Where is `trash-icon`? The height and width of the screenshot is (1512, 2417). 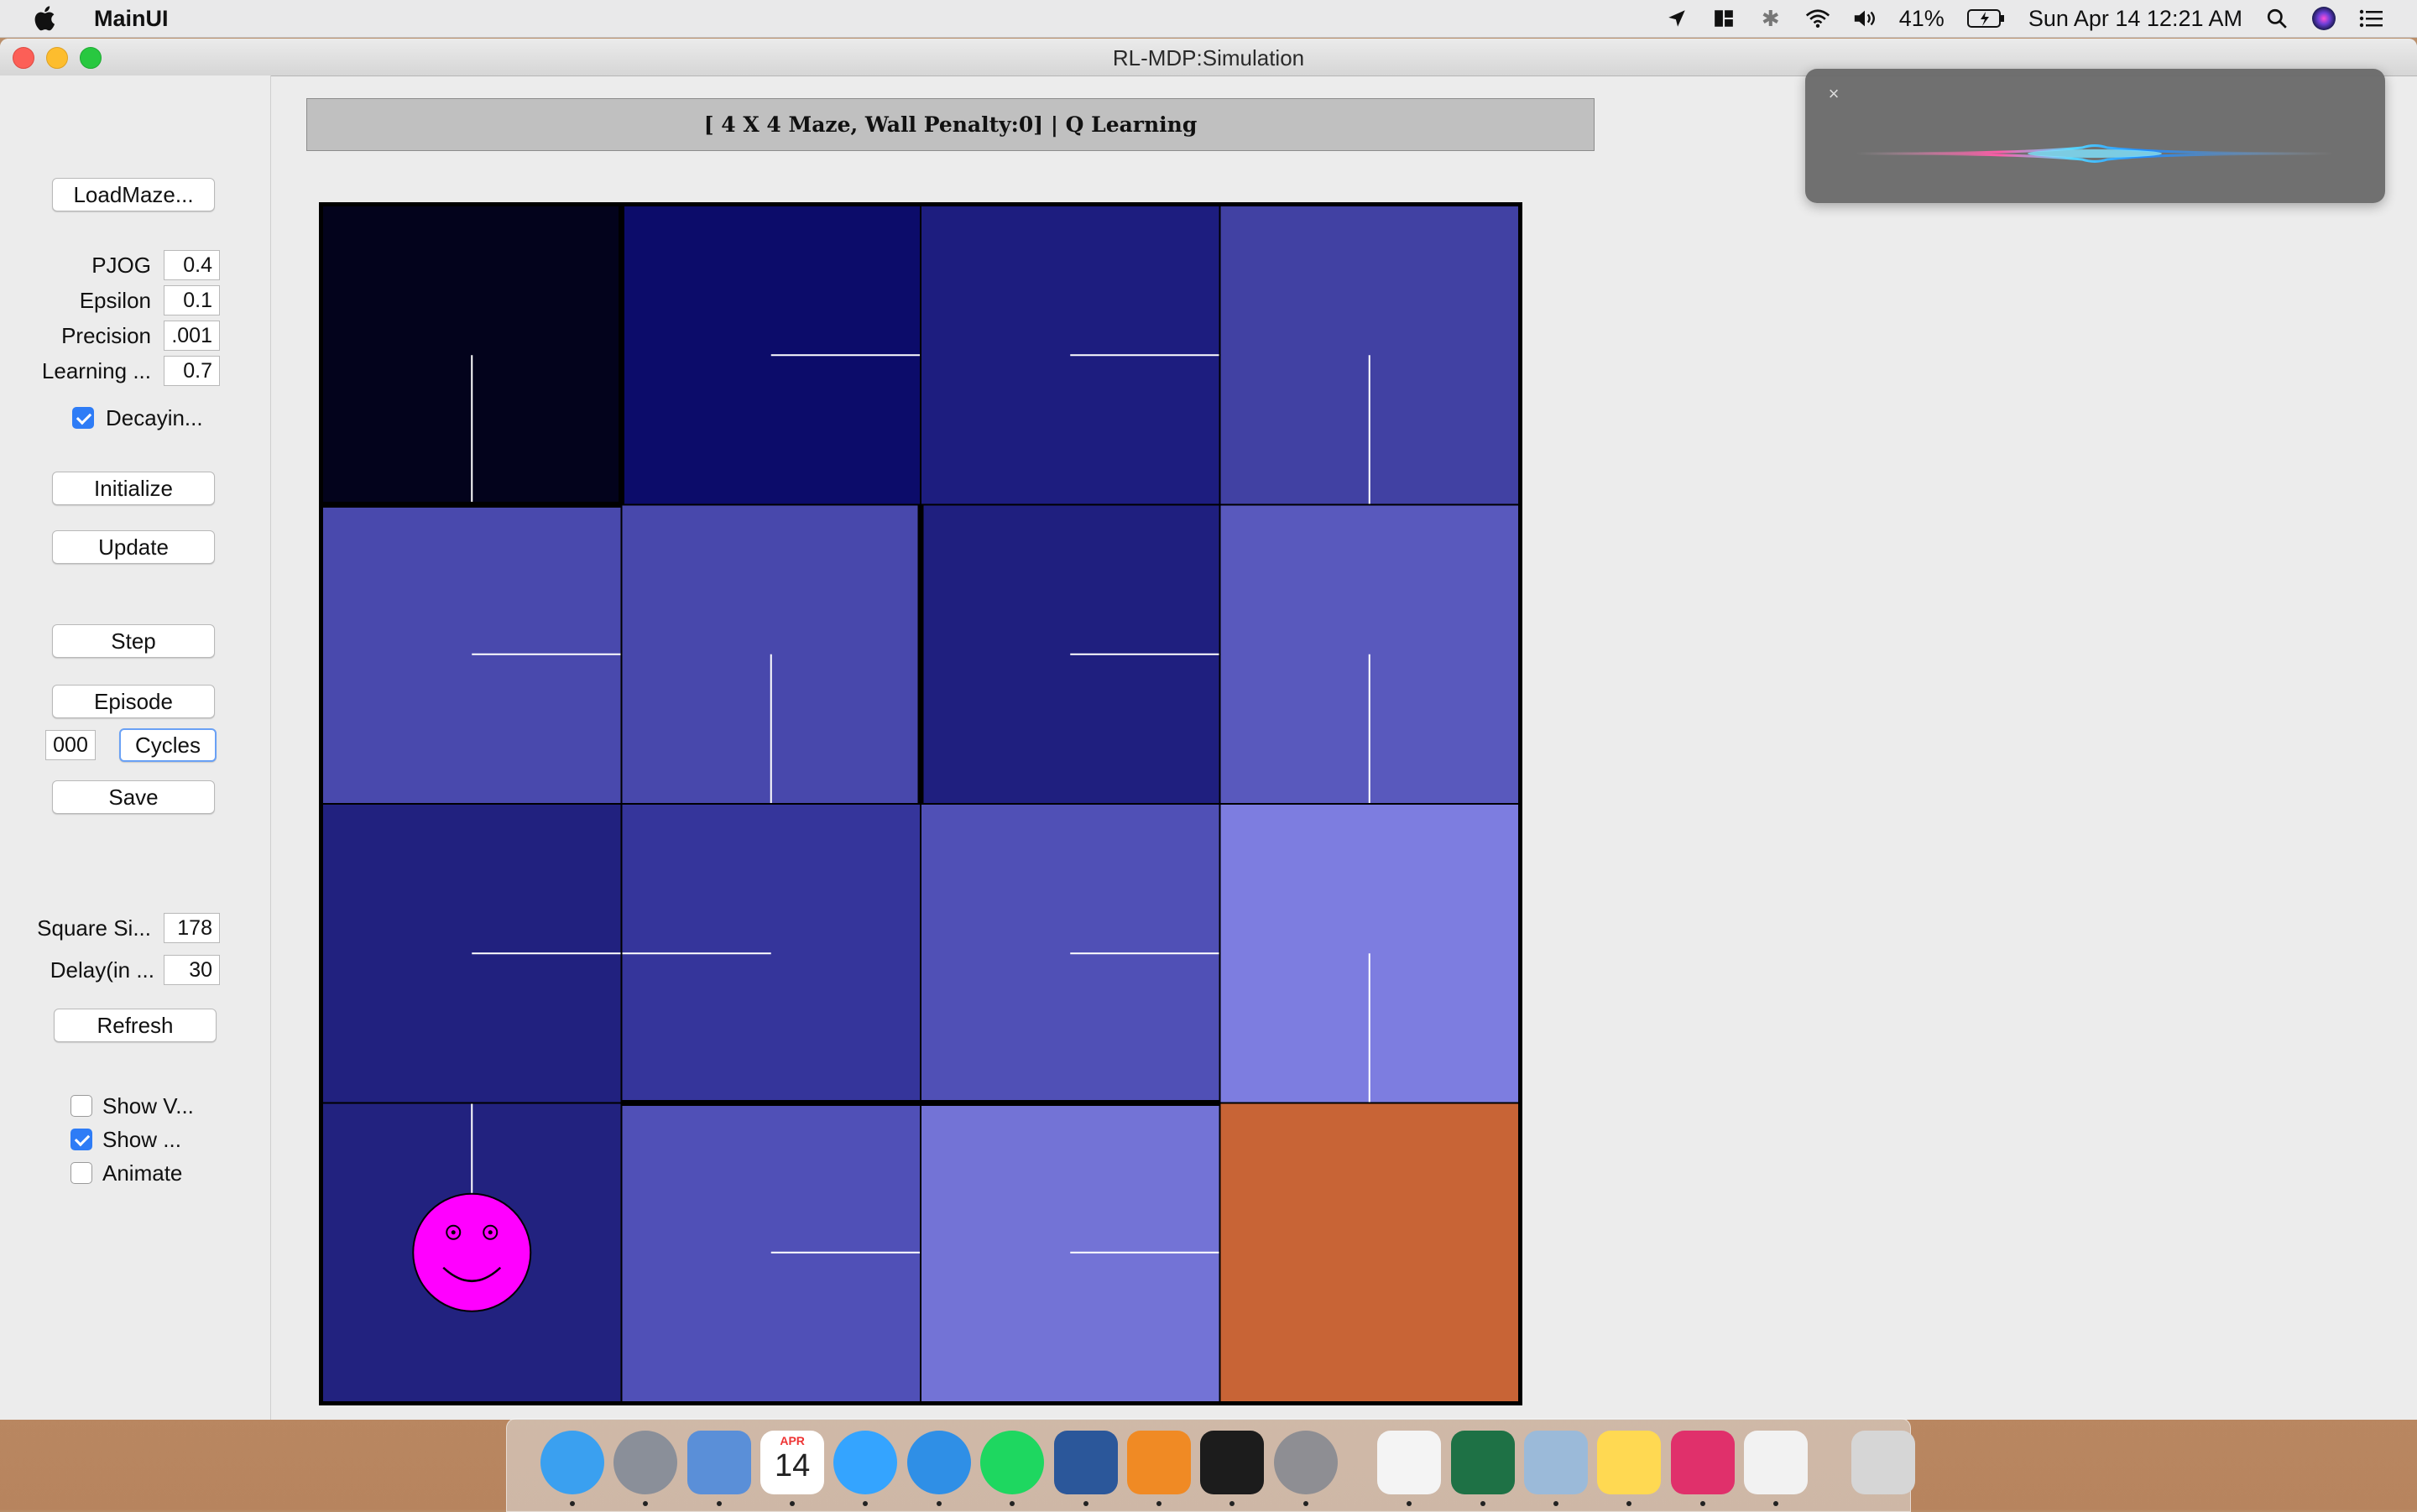 trash-icon is located at coordinates (1883, 1463).